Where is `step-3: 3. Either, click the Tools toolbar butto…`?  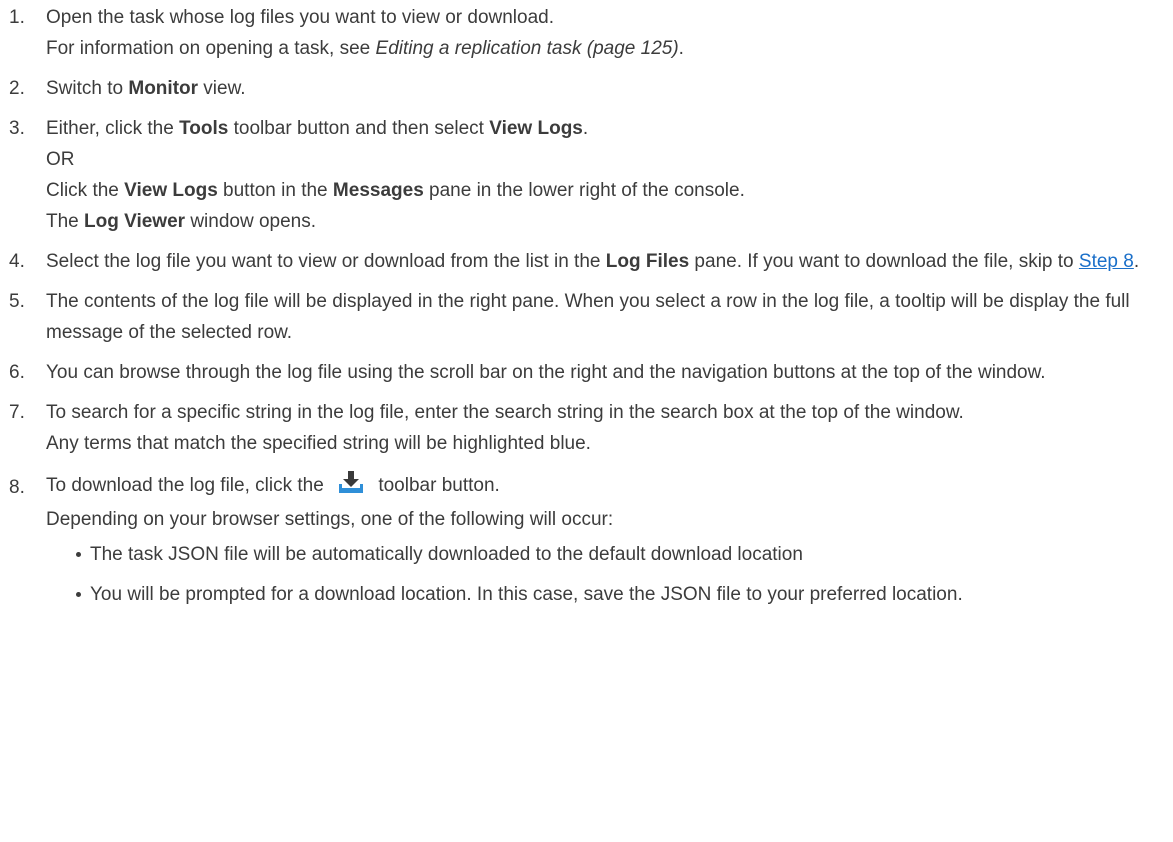
step-3: 3. Either, click the Tools toolbar butto… is located at coordinates (586, 175).